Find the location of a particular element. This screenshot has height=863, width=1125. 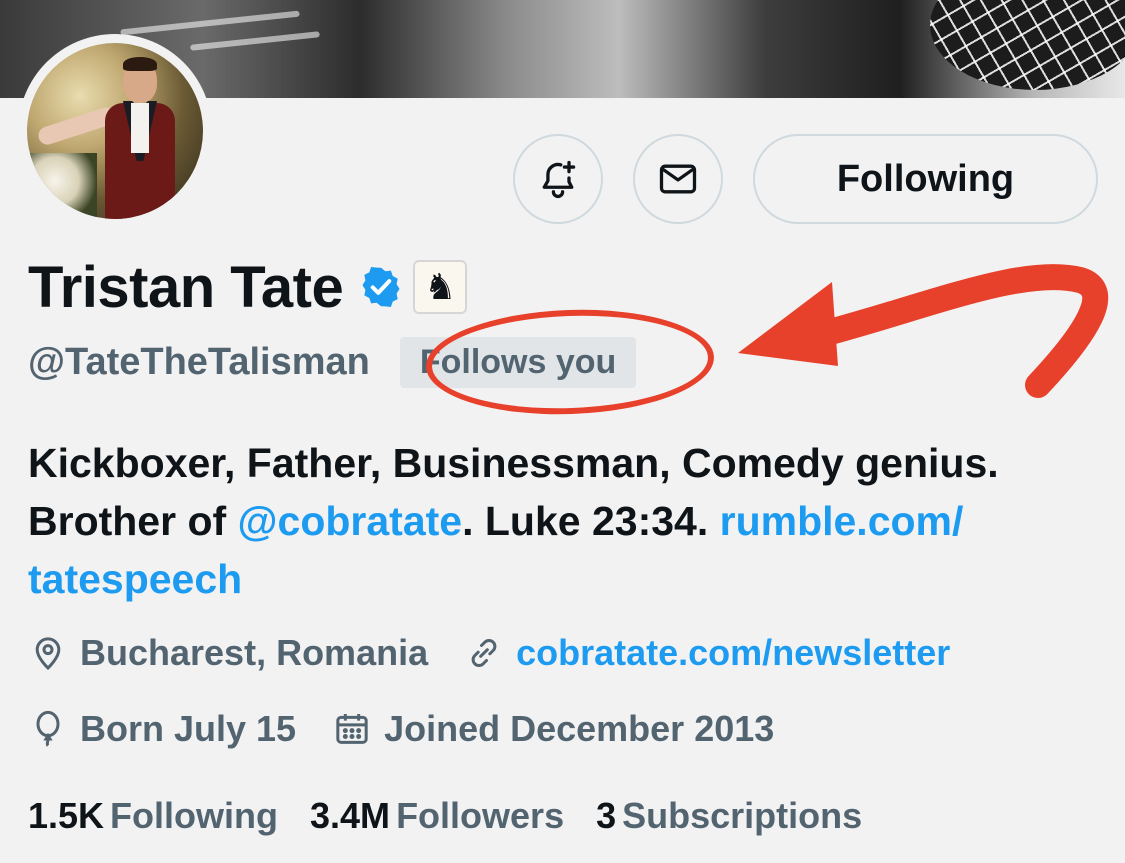

affiliate-badge: ♞ is located at coordinates (440, 287).